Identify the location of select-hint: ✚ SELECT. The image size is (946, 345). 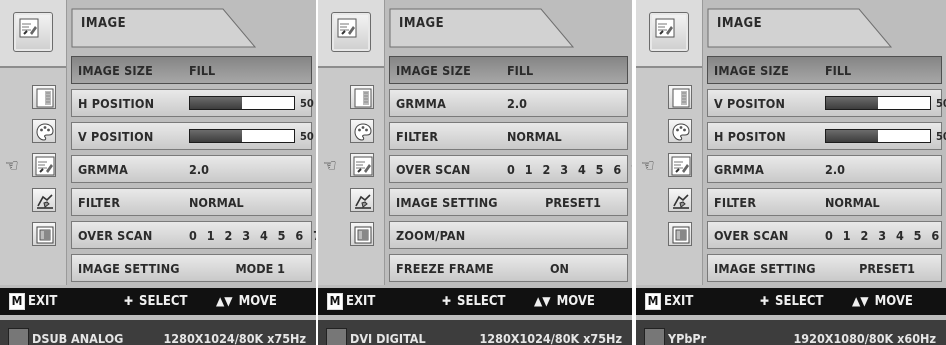
(473, 301).